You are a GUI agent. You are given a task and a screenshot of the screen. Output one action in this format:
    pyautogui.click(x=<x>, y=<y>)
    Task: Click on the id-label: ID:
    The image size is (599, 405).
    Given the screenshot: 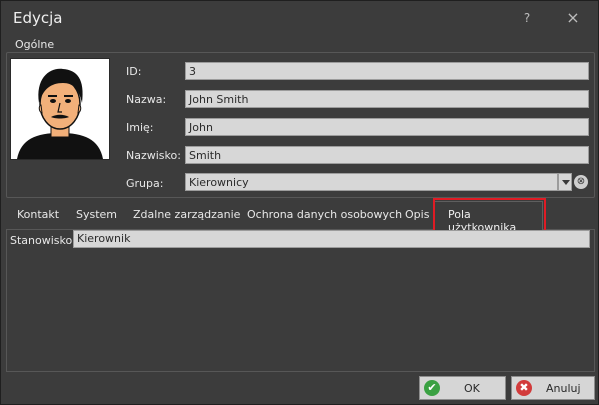 What is the action you would take?
    pyautogui.click(x=134, y=71)
    